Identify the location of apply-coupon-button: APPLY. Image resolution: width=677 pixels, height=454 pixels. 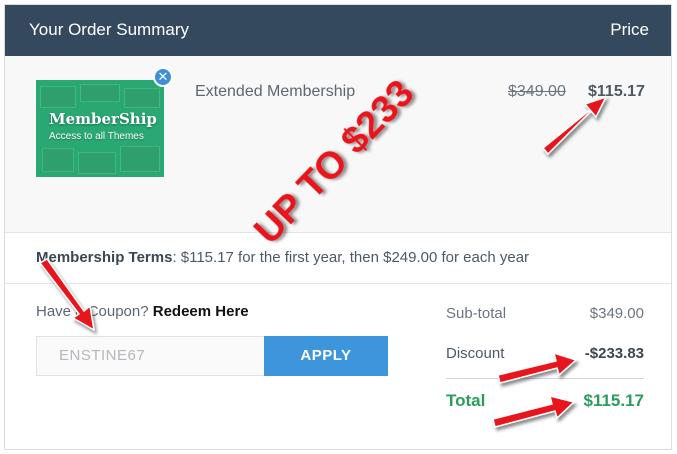
(326, 356).